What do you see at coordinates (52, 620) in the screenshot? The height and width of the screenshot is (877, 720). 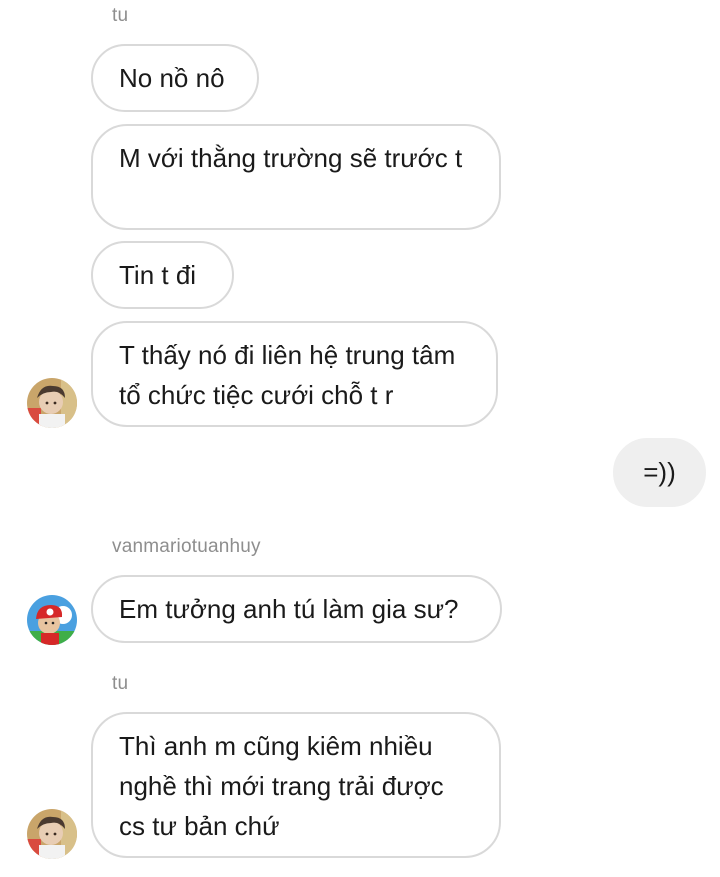 I see `mario-avatar` at bounding box center [52, 620].